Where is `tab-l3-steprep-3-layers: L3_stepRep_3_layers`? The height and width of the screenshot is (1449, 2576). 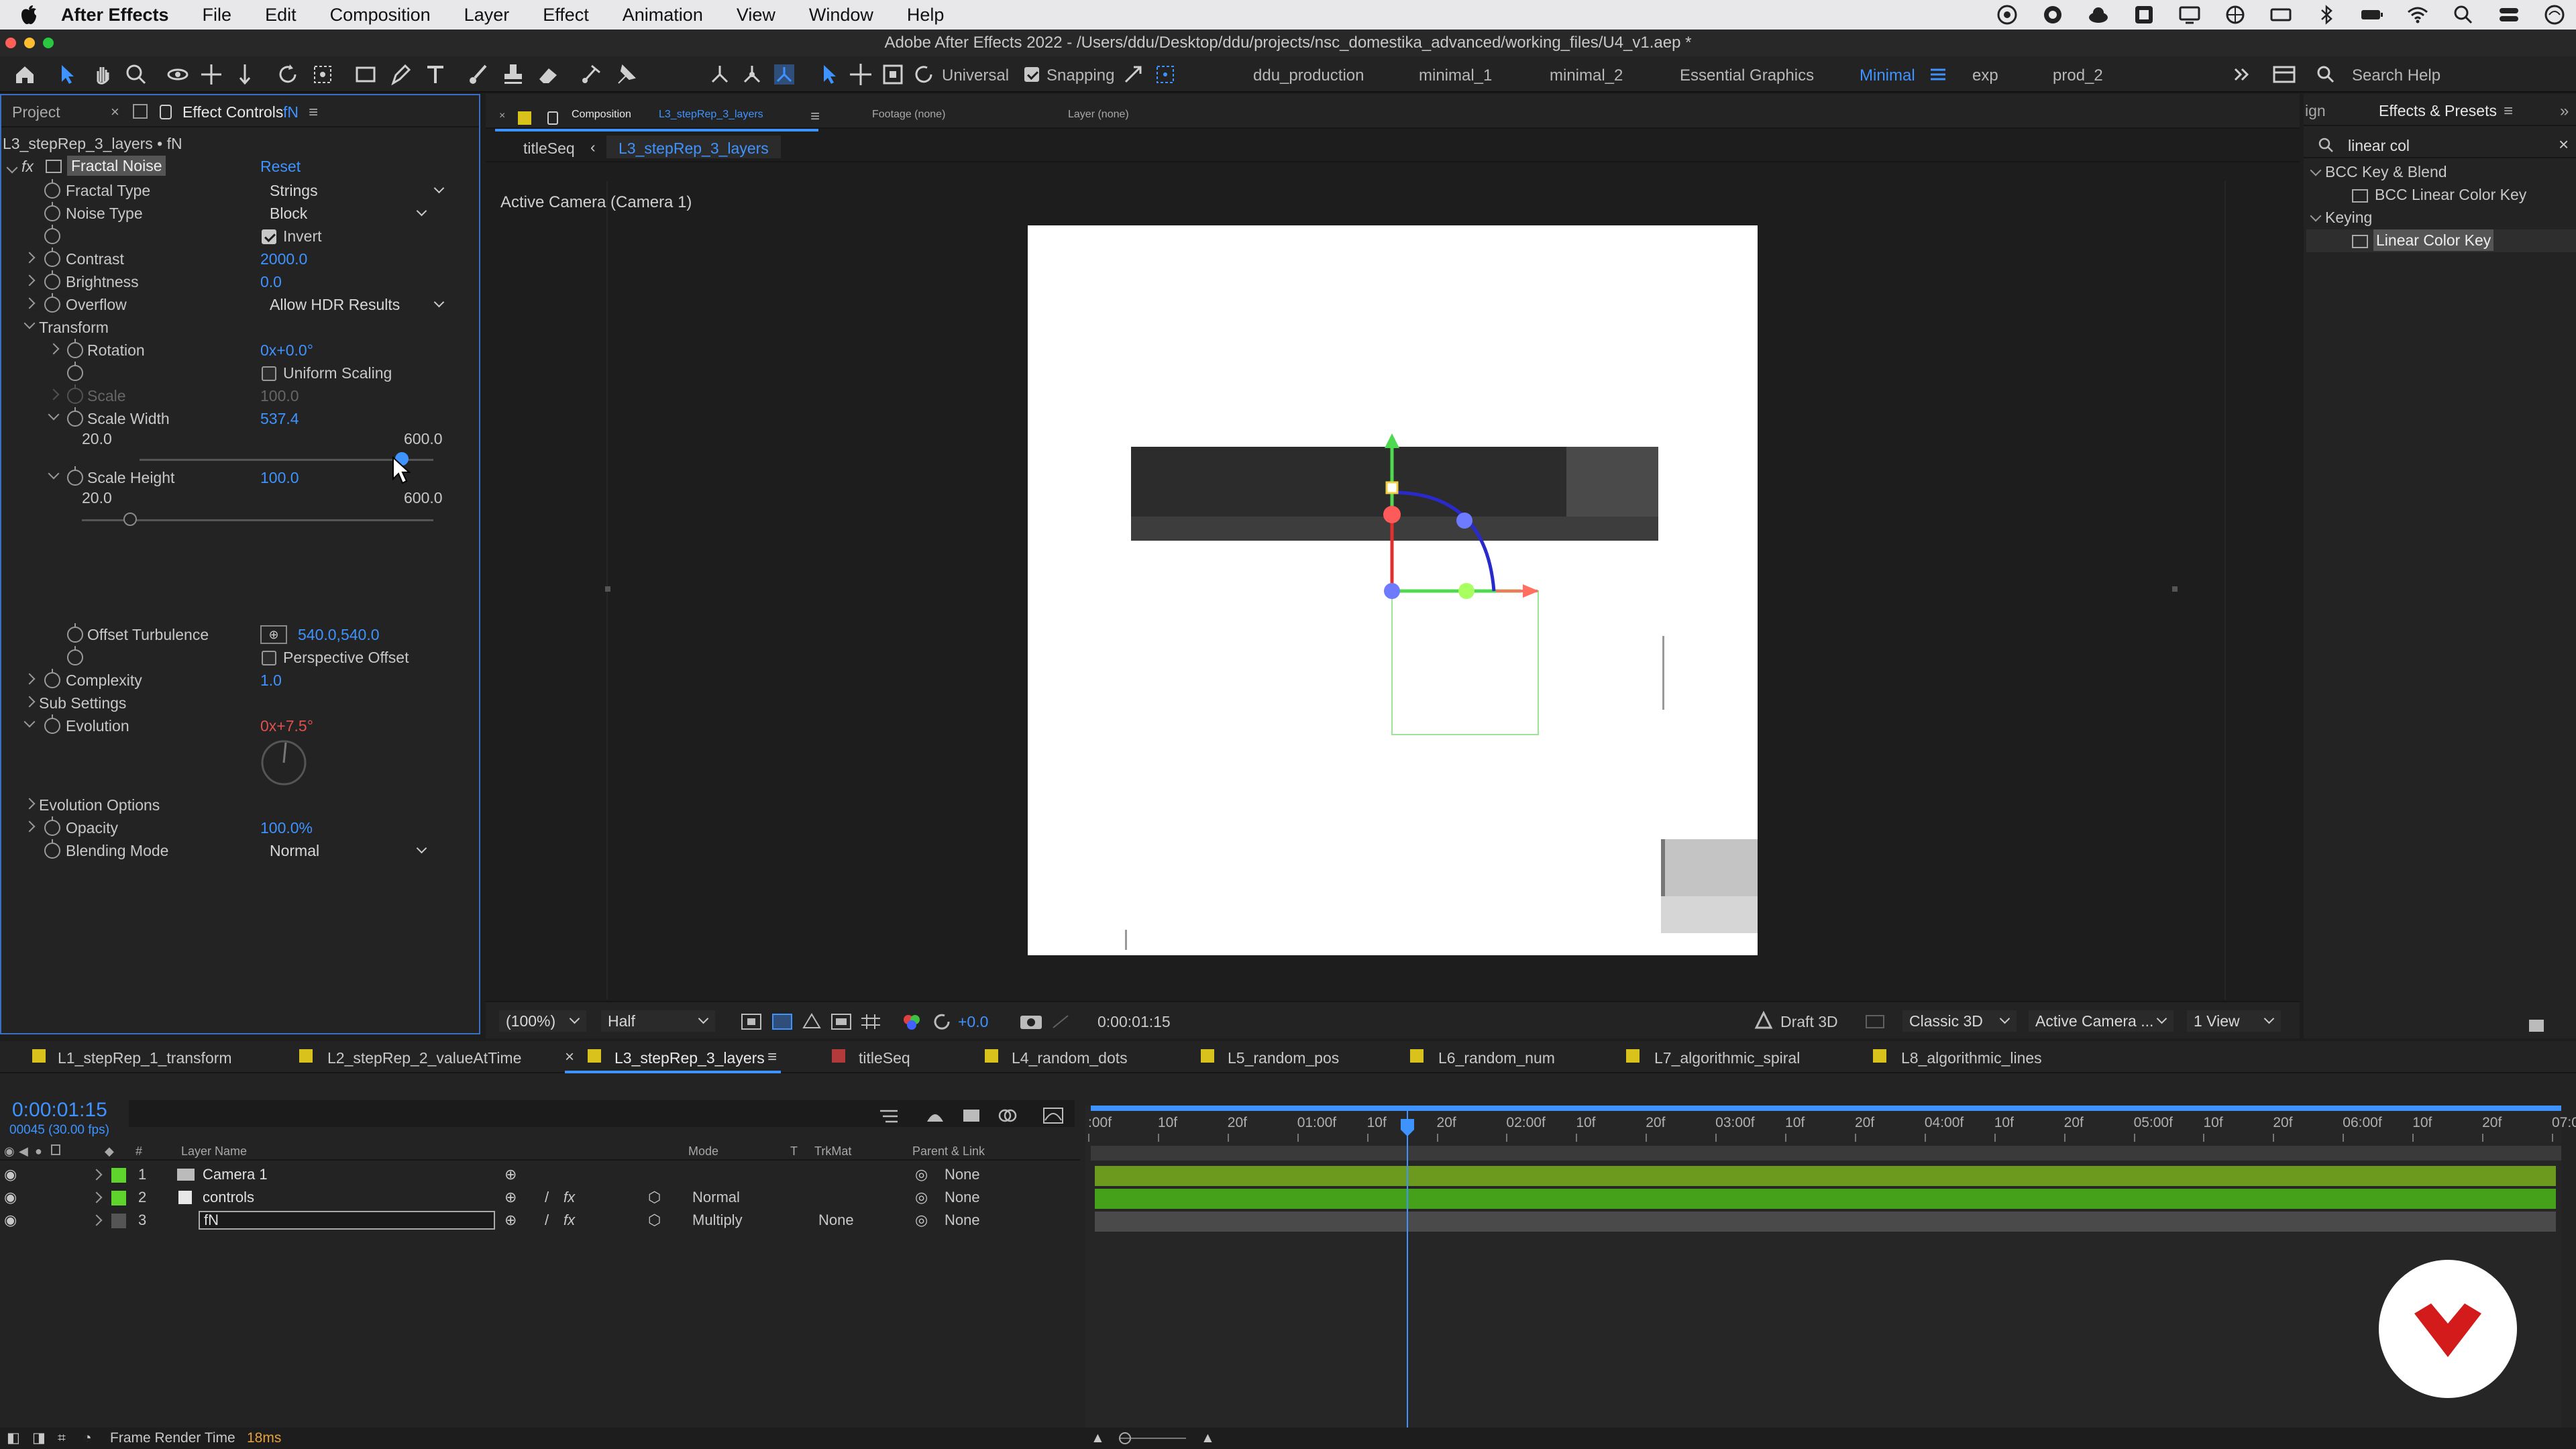
tab-l3-steprep-3-layers: L3_stepRep_3_layers is located at coordinates (689, 1058).